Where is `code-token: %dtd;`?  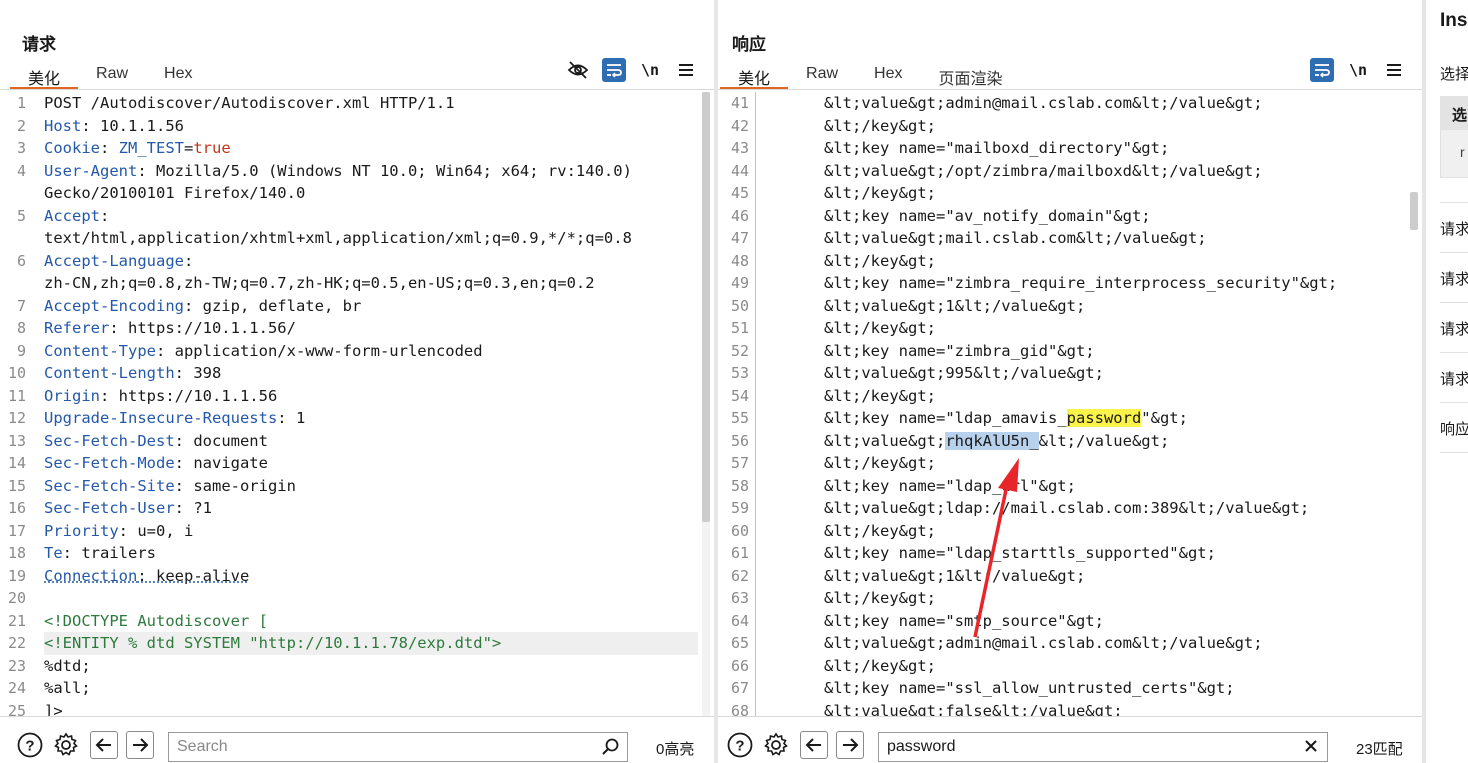 code-token: %dtd; is located at coordinates (67, 665).